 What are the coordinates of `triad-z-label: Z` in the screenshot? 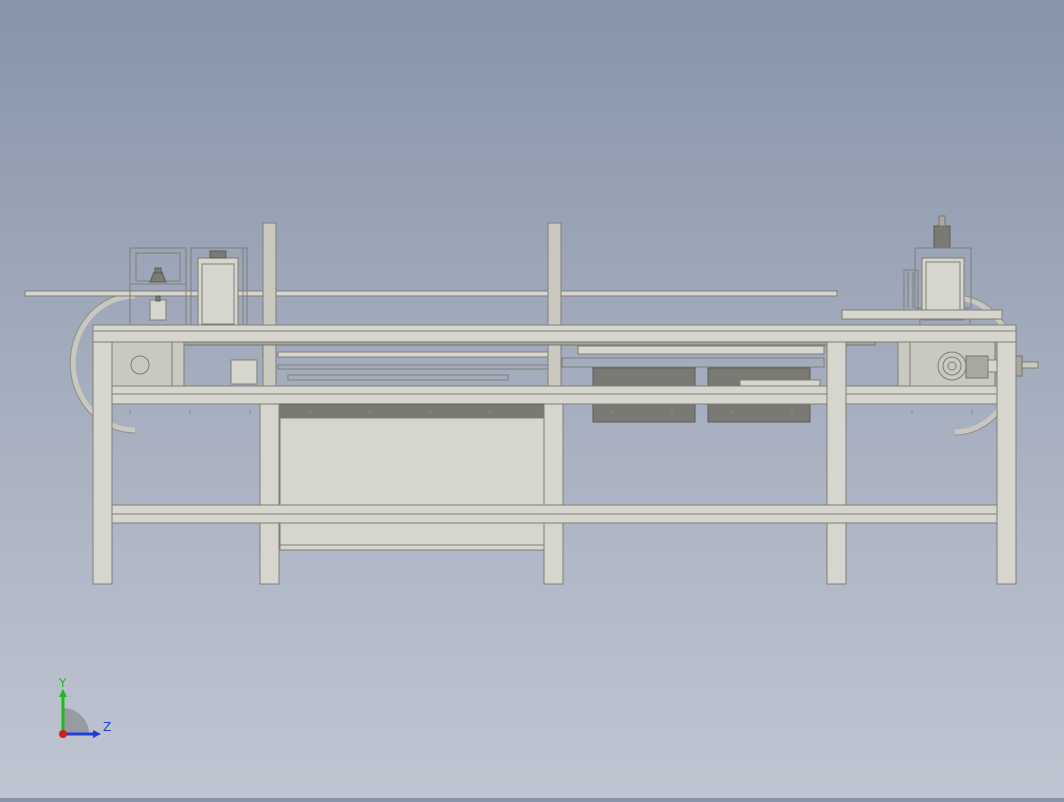 It's located at (107, 727).